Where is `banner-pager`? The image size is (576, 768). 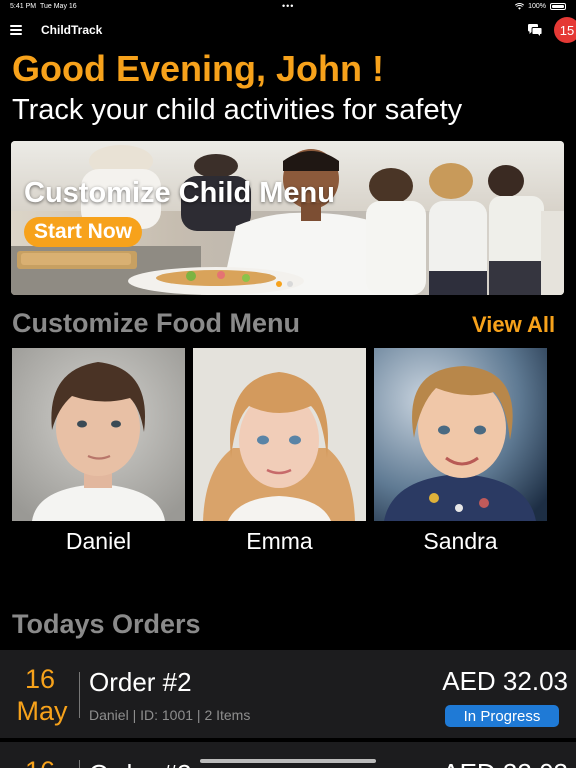 banner-pager is located at coordinates (284, 284).